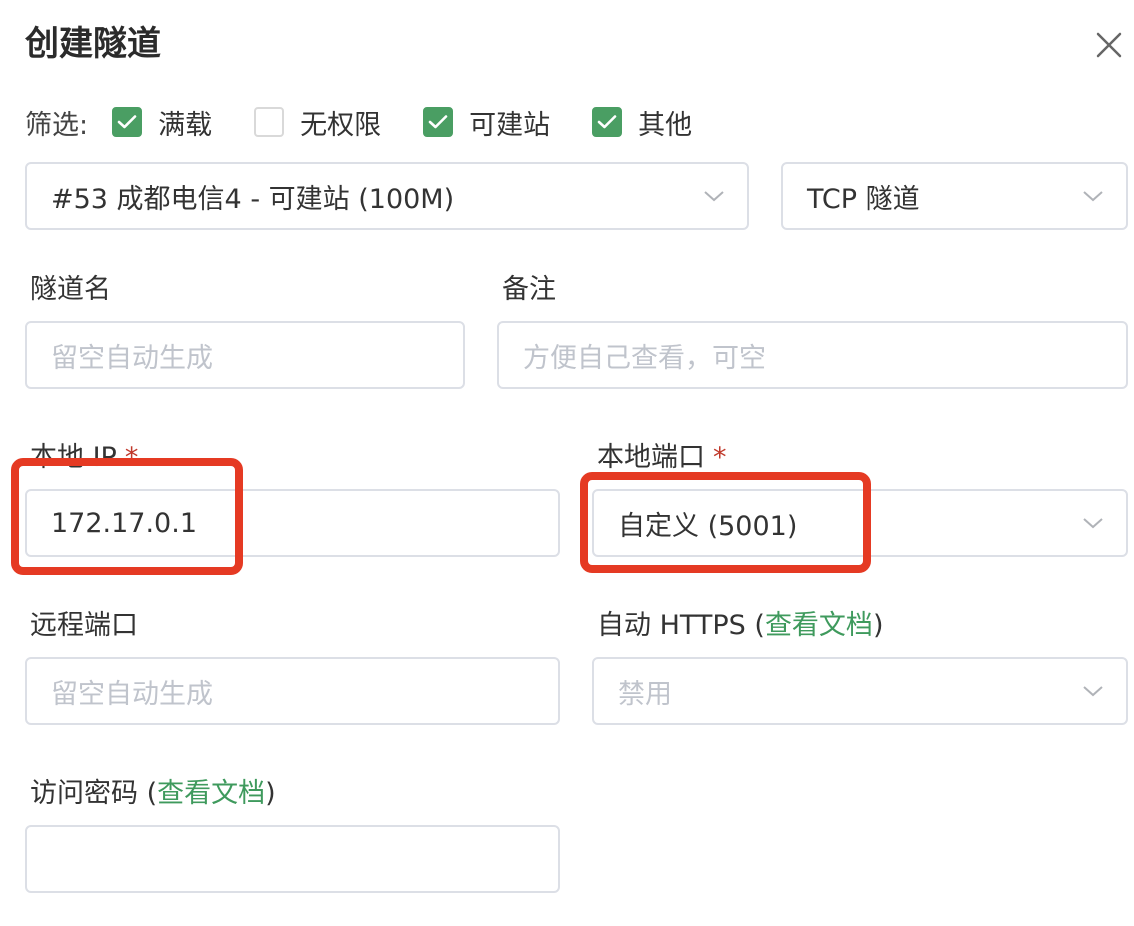 The width and height of the screenshot is (1134, 926). What do you see at coordinates (70, 289) in the screenshot?
I see `tunnel-name-label: 隧道名` at bounding box center [70, 289].